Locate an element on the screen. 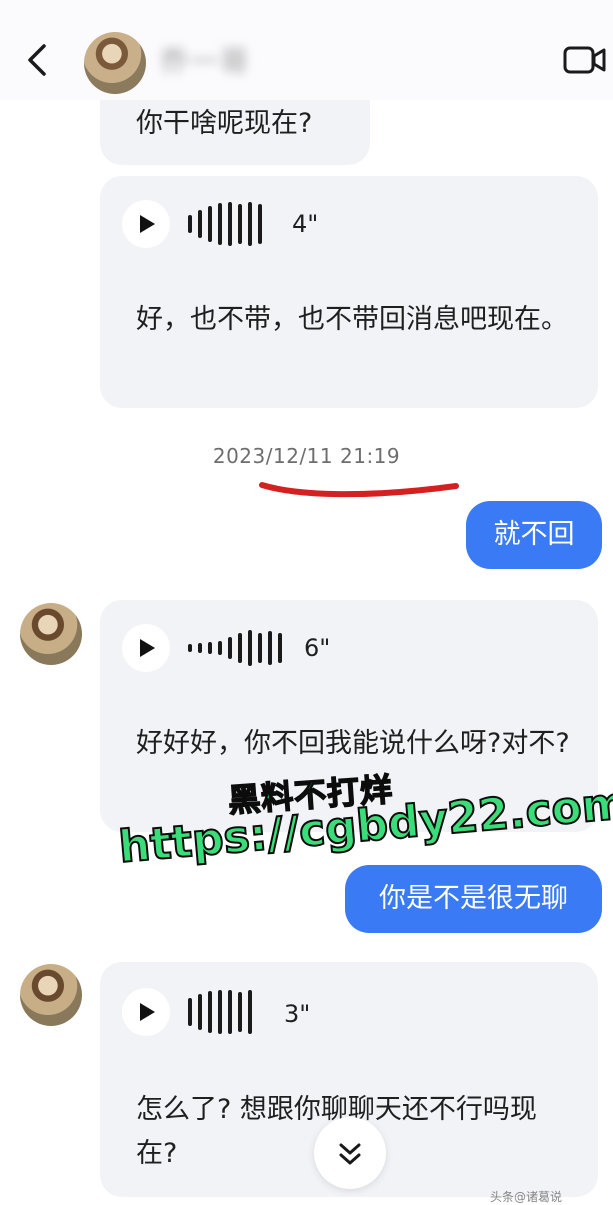 Image resolution: width=613 pixels, height=1205 pixels. outgoing-message: 就不回 is located at coordinates (534, 535).